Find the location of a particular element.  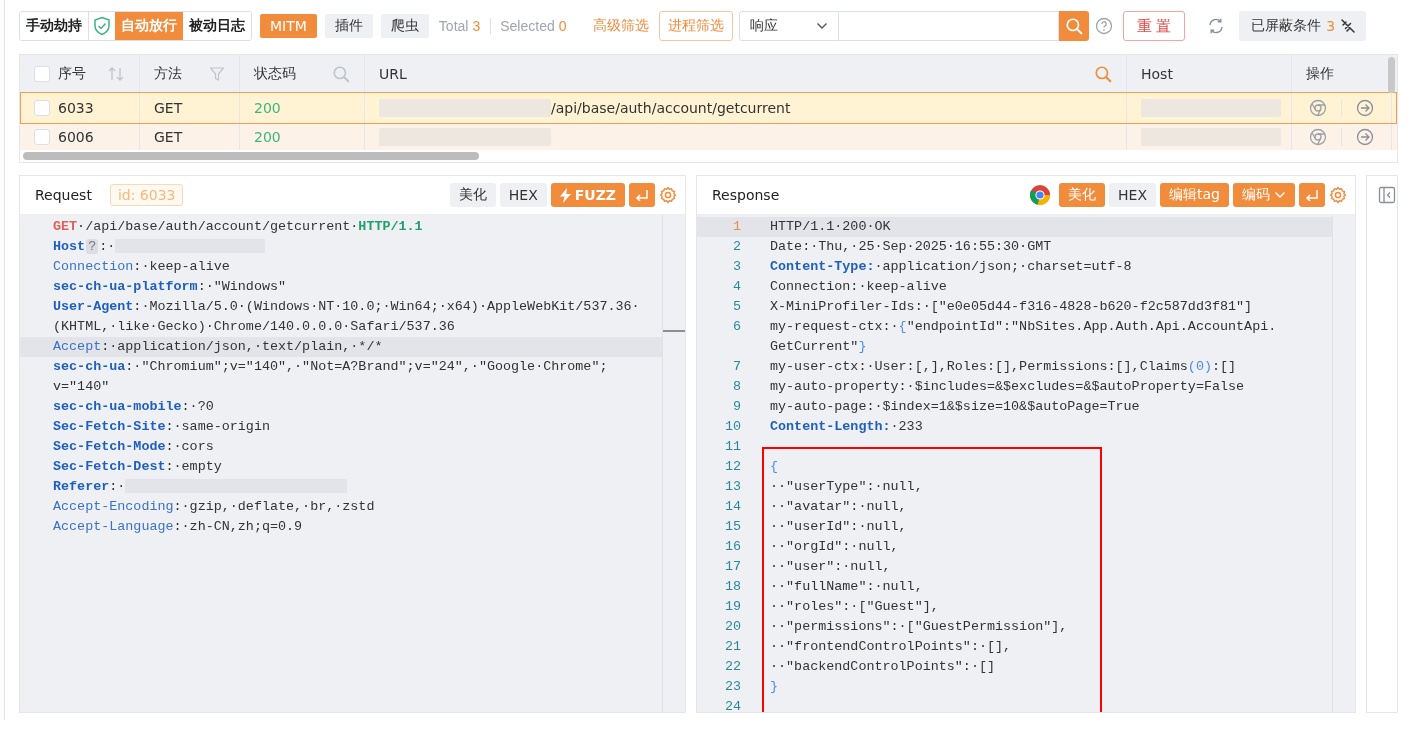

code-text: User-Agent:·Mozilla/5.0·(Windows·NT·10.0;·Win64;·x64)·AppleWebKit/537.36· (KHTML,·like·Gecko)·Chrome/140.0.0.0·Safari/537.36 is located at coordinates (347, 317).